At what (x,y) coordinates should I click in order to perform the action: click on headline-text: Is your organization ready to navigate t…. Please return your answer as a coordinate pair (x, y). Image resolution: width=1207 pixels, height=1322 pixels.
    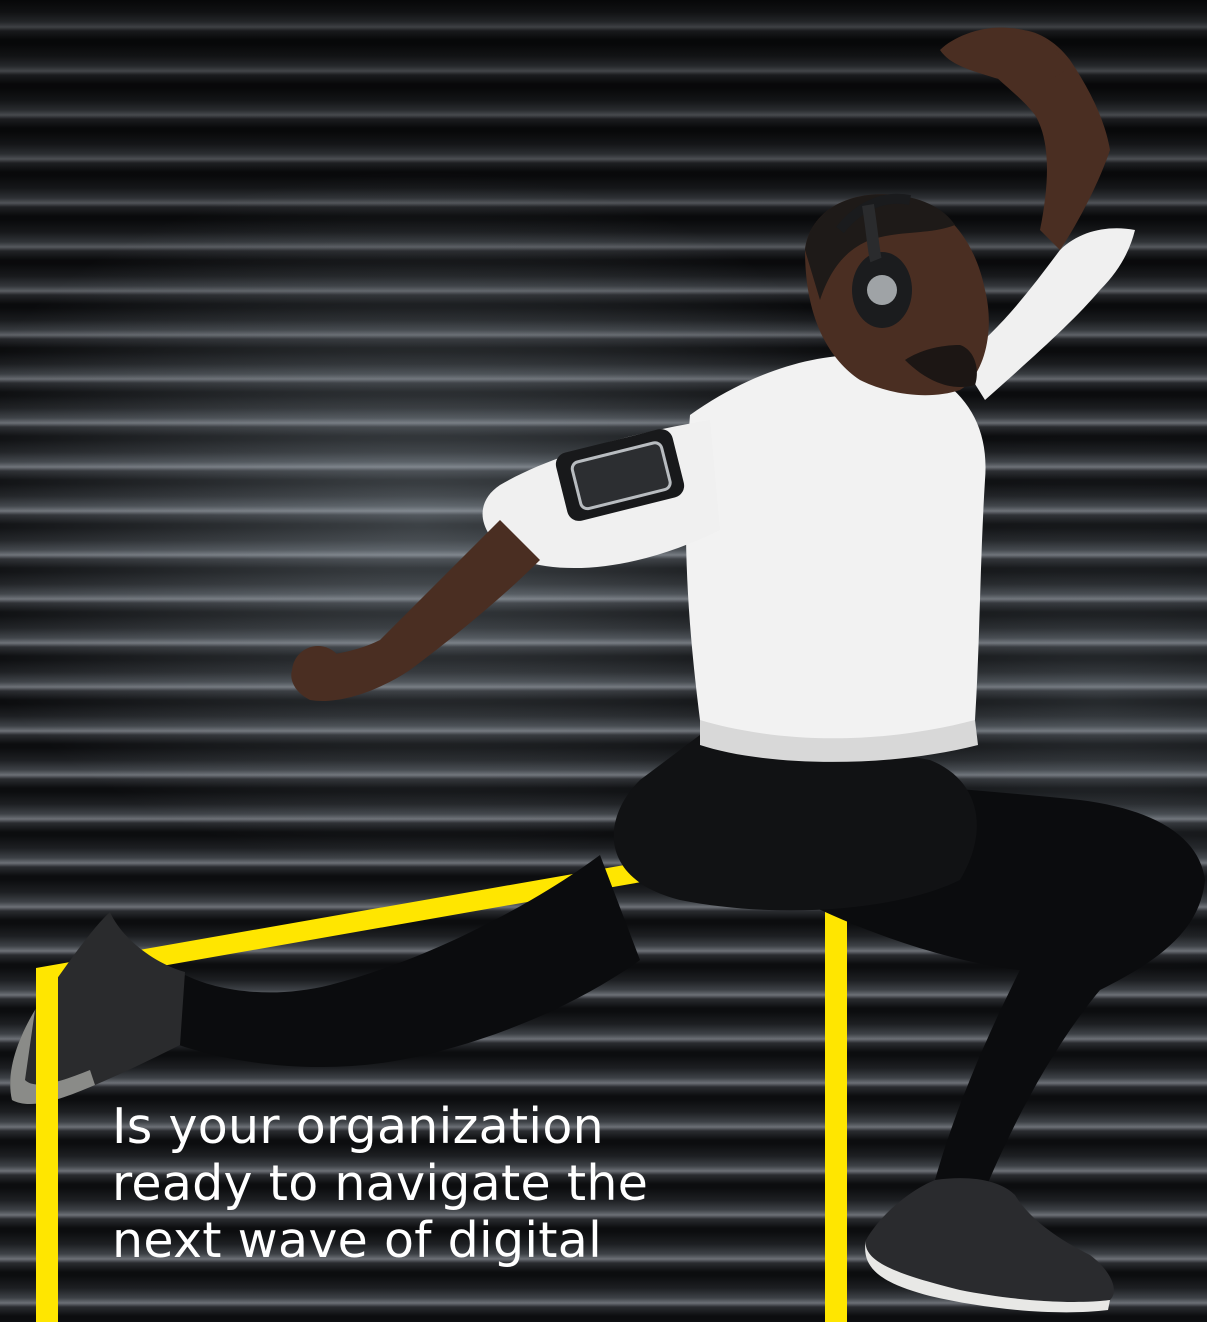
    Looking at the image, I should click on (380, 1183).